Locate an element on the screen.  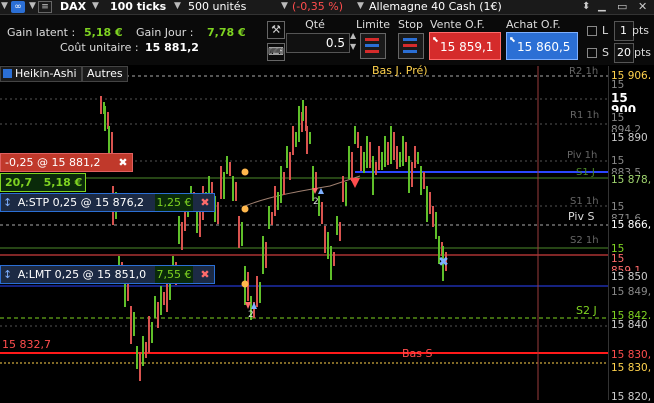
market-name: Allemagne 40 Cash (1€) is located at coordinates (435, 6).